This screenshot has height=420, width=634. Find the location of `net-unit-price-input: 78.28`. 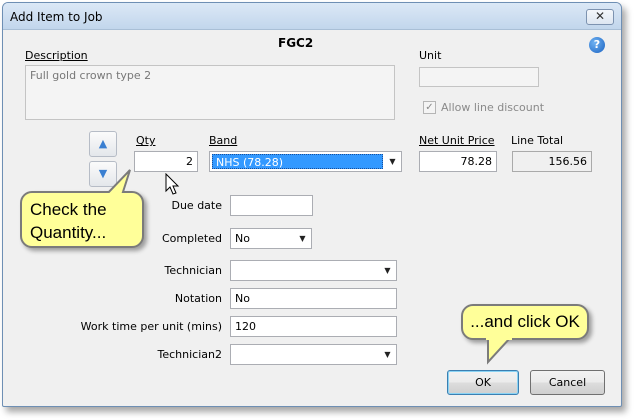

net-unit-price-input: 78.28 is located at coordinates (458, 161).